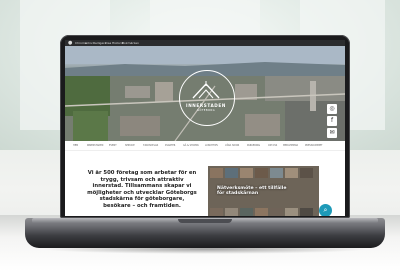 Image resolution: width=400 pixels, height=271 pixels. What do you see at coordinates (232, 145) in the screenshot?
I see `nav-item: VÅRA SIDOR` at bounding box center [232, 145].